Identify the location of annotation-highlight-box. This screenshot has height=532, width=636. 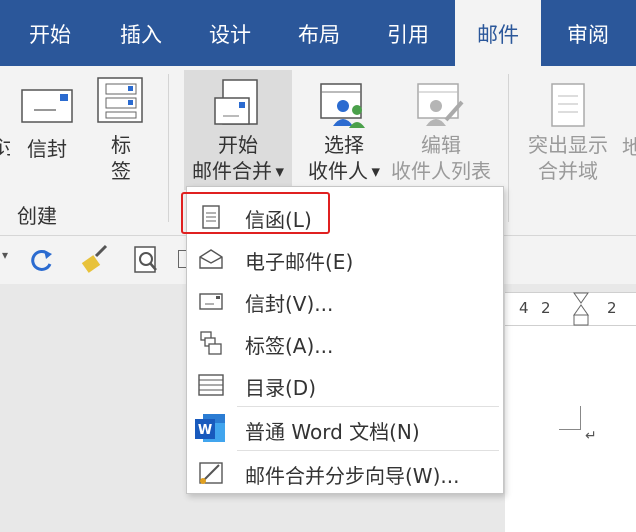
(255, 213).